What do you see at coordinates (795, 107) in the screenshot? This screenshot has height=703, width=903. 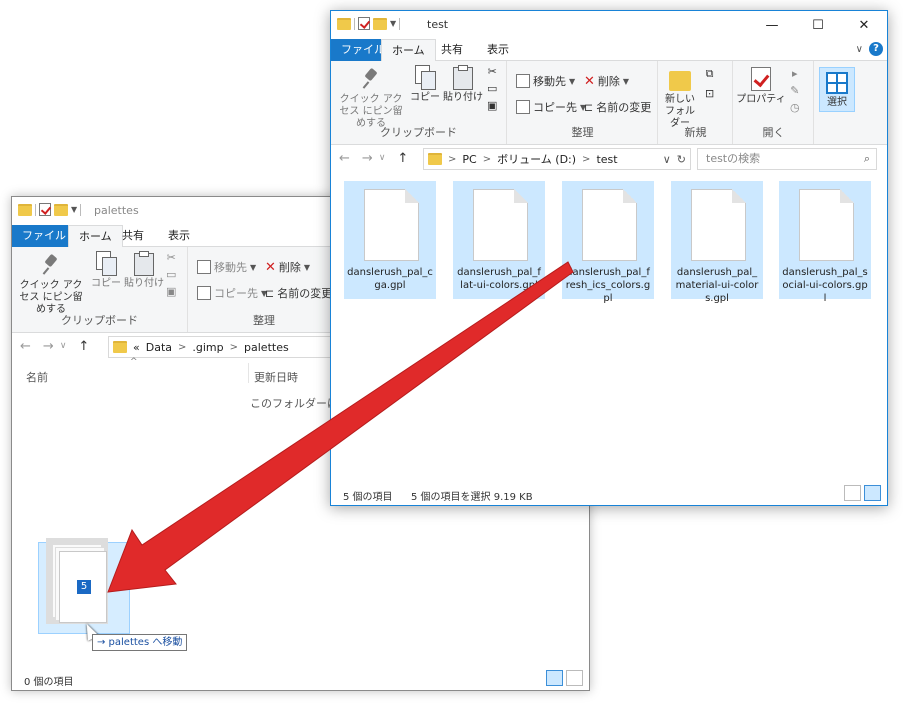 I see `history-icon: ◷` at bounding box center [795, 107].